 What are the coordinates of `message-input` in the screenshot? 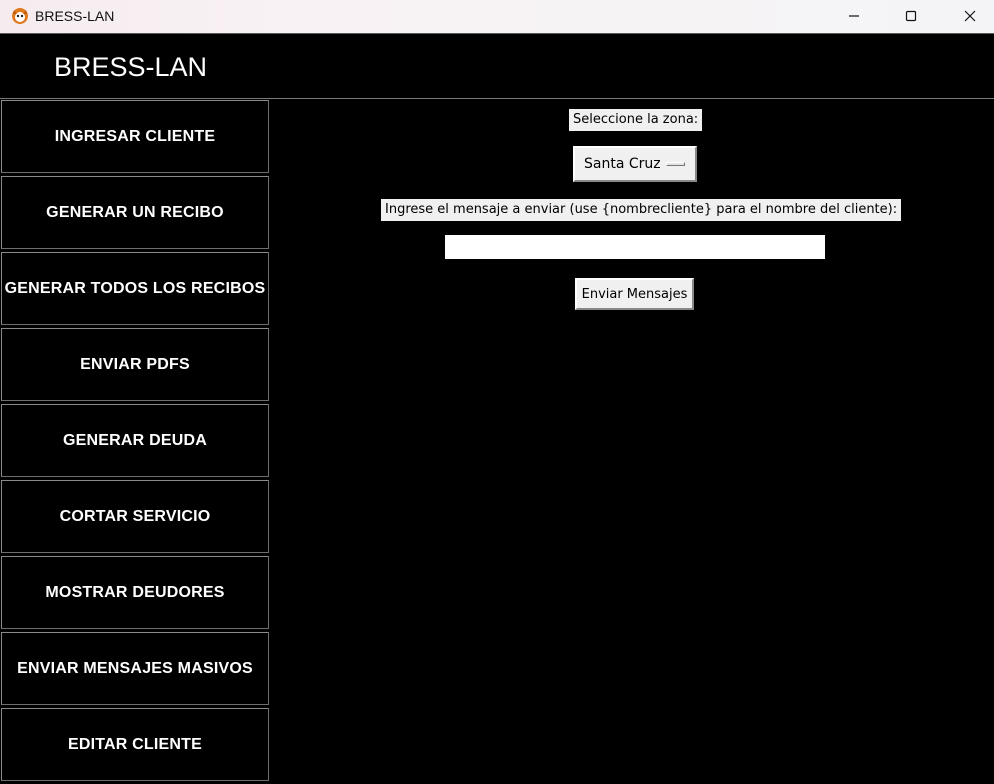 It's located at (635, 247).